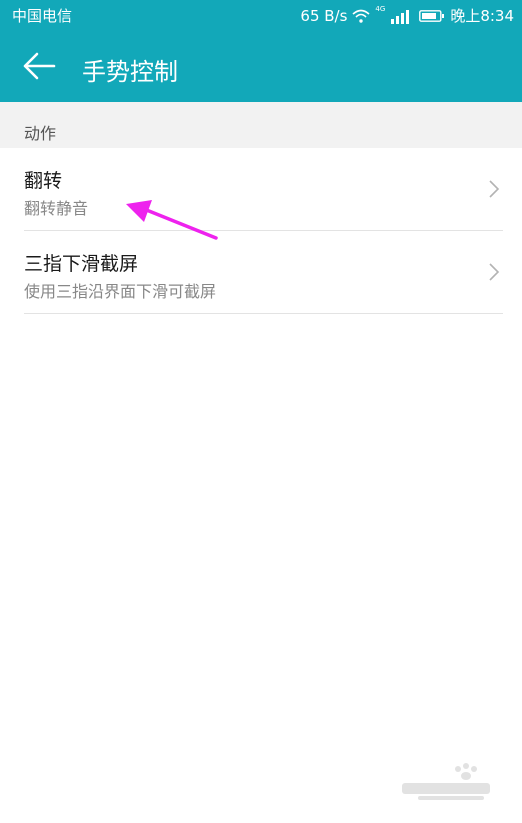  Describe the element at coordinates (432, 15) in the screenshot. I see `battery-icon` at that location.